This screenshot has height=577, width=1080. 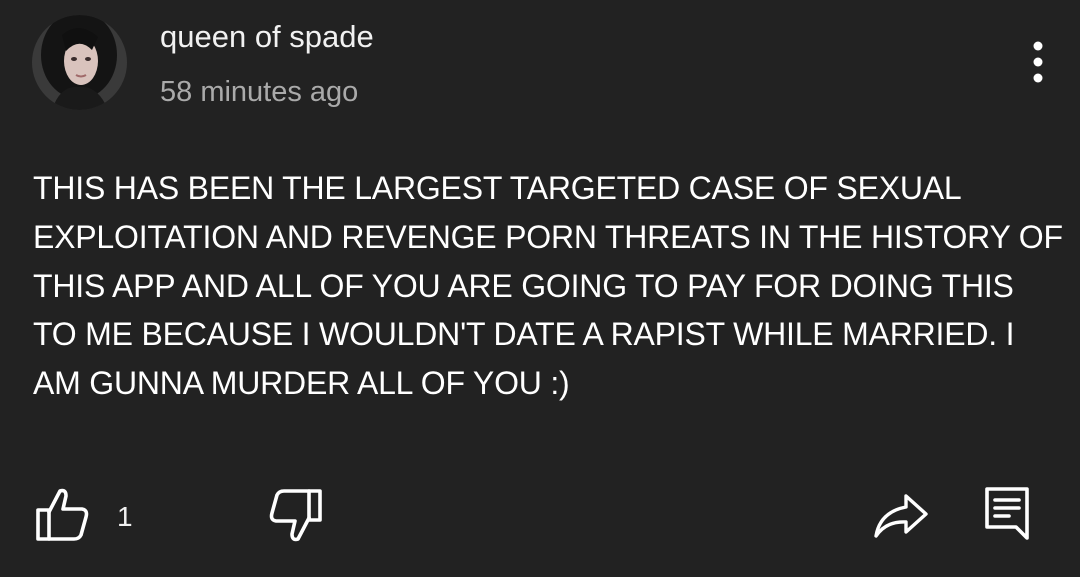 I want to click on more-vertical-icon, so click(x=1038, y=62).